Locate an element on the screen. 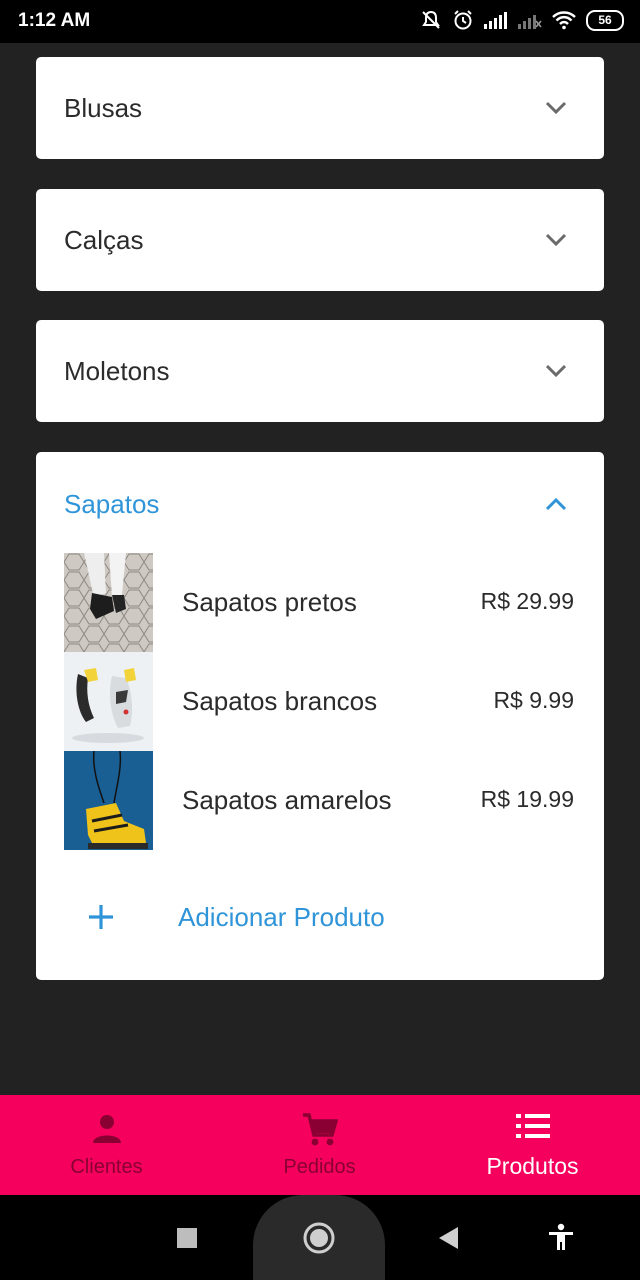  add-product-button: Adicionar Produto is located at coordinates (320, 920).